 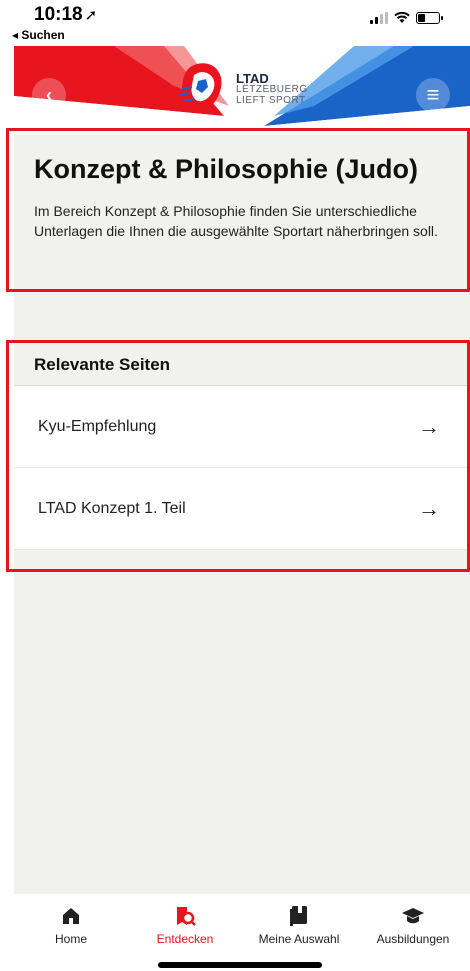 I want to click on back-to-search-link: ◂ Suchen, so click(x=38, y=35).